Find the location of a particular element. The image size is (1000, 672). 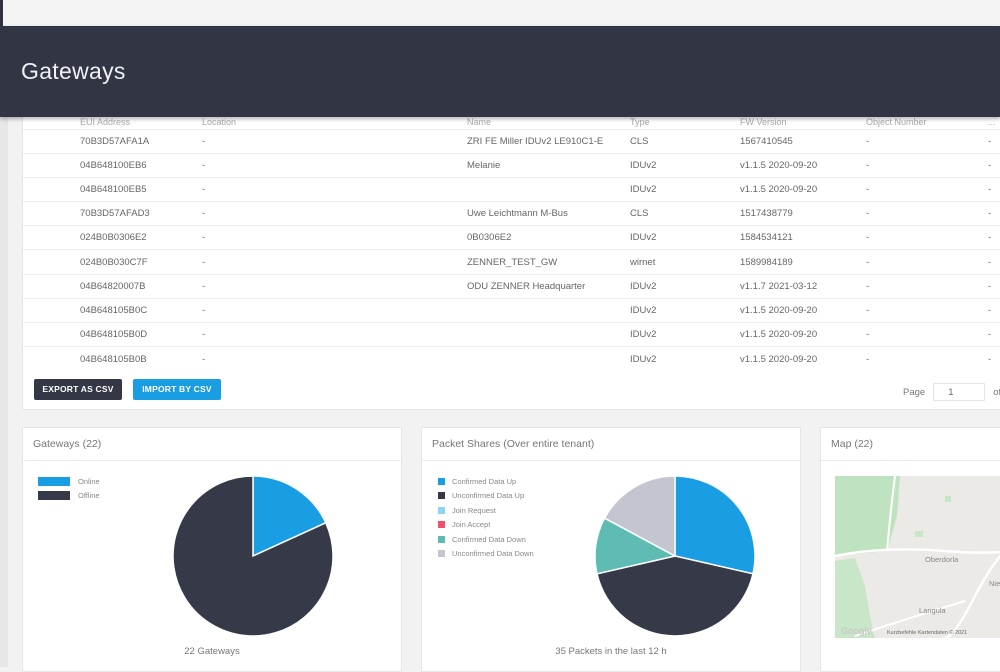

page-header: Gateways is located at coordinates (500, 71).